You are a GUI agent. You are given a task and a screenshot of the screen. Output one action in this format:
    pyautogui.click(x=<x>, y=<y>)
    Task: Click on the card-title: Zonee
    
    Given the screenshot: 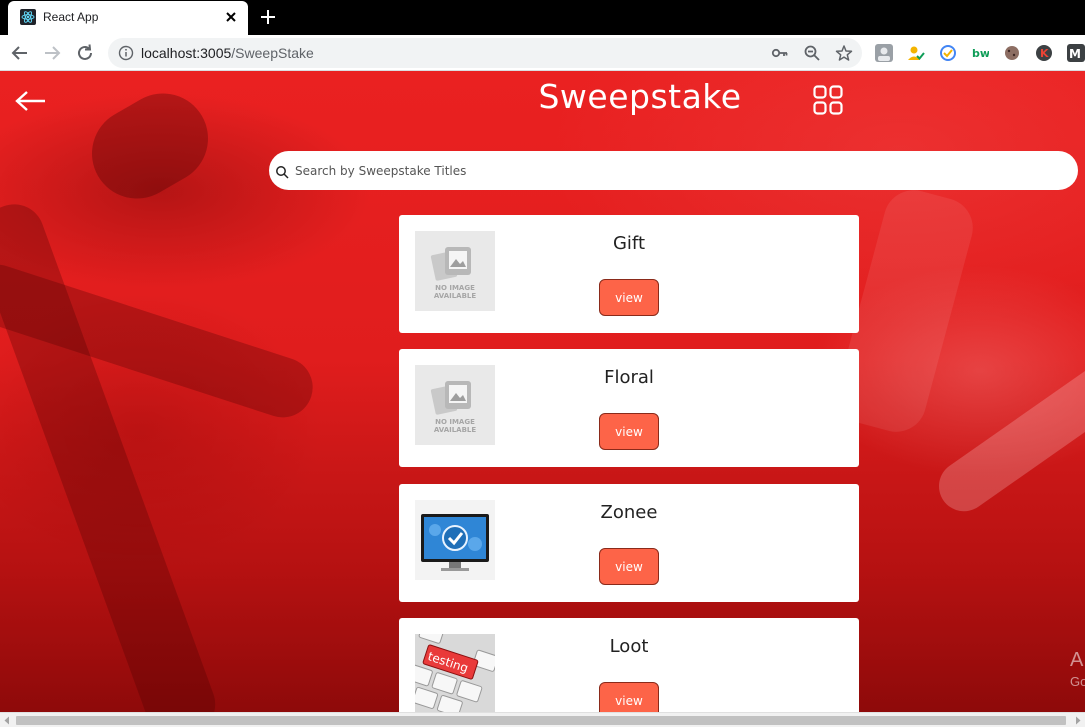 What is the action you would take?
    pyautogui.click(x=629, y=512)
    